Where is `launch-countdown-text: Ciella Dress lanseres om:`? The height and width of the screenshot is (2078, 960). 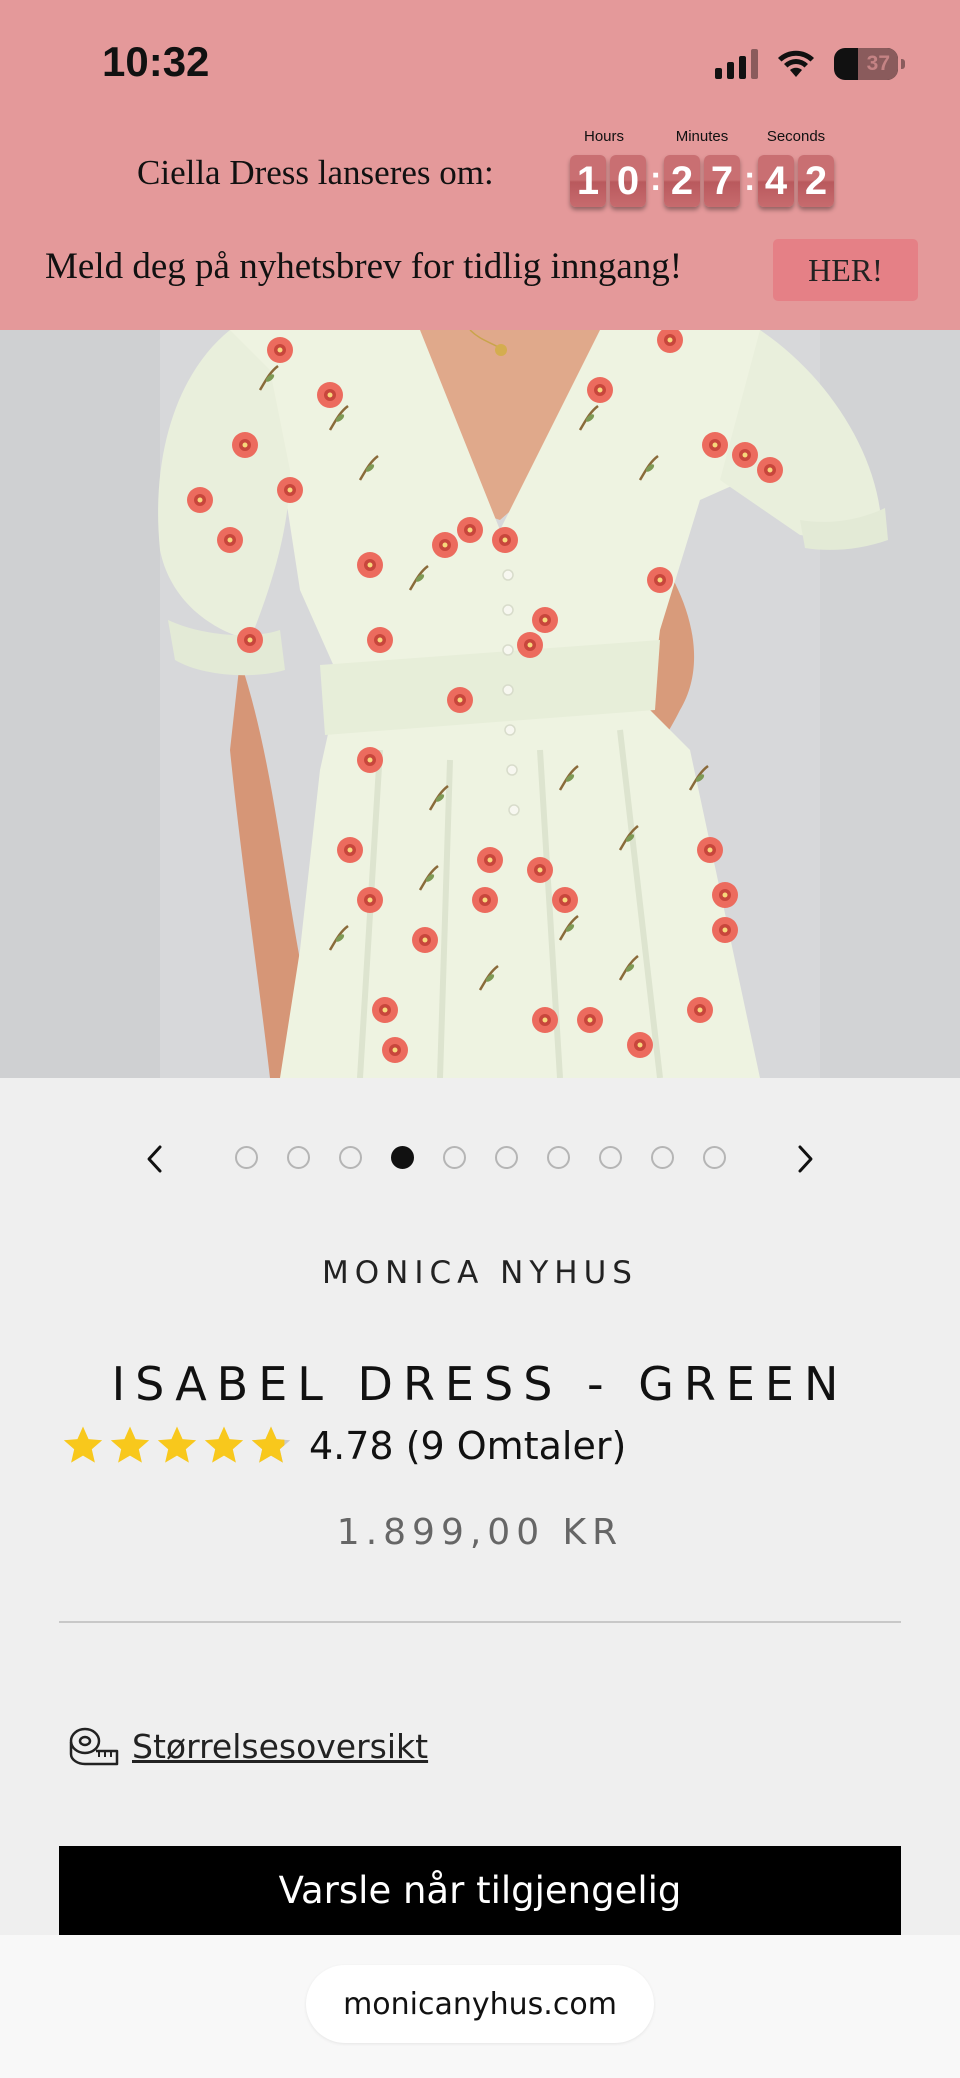 launch-countdown-text: Ciella Dress lanseres om: is located at coordinates (315, 172).